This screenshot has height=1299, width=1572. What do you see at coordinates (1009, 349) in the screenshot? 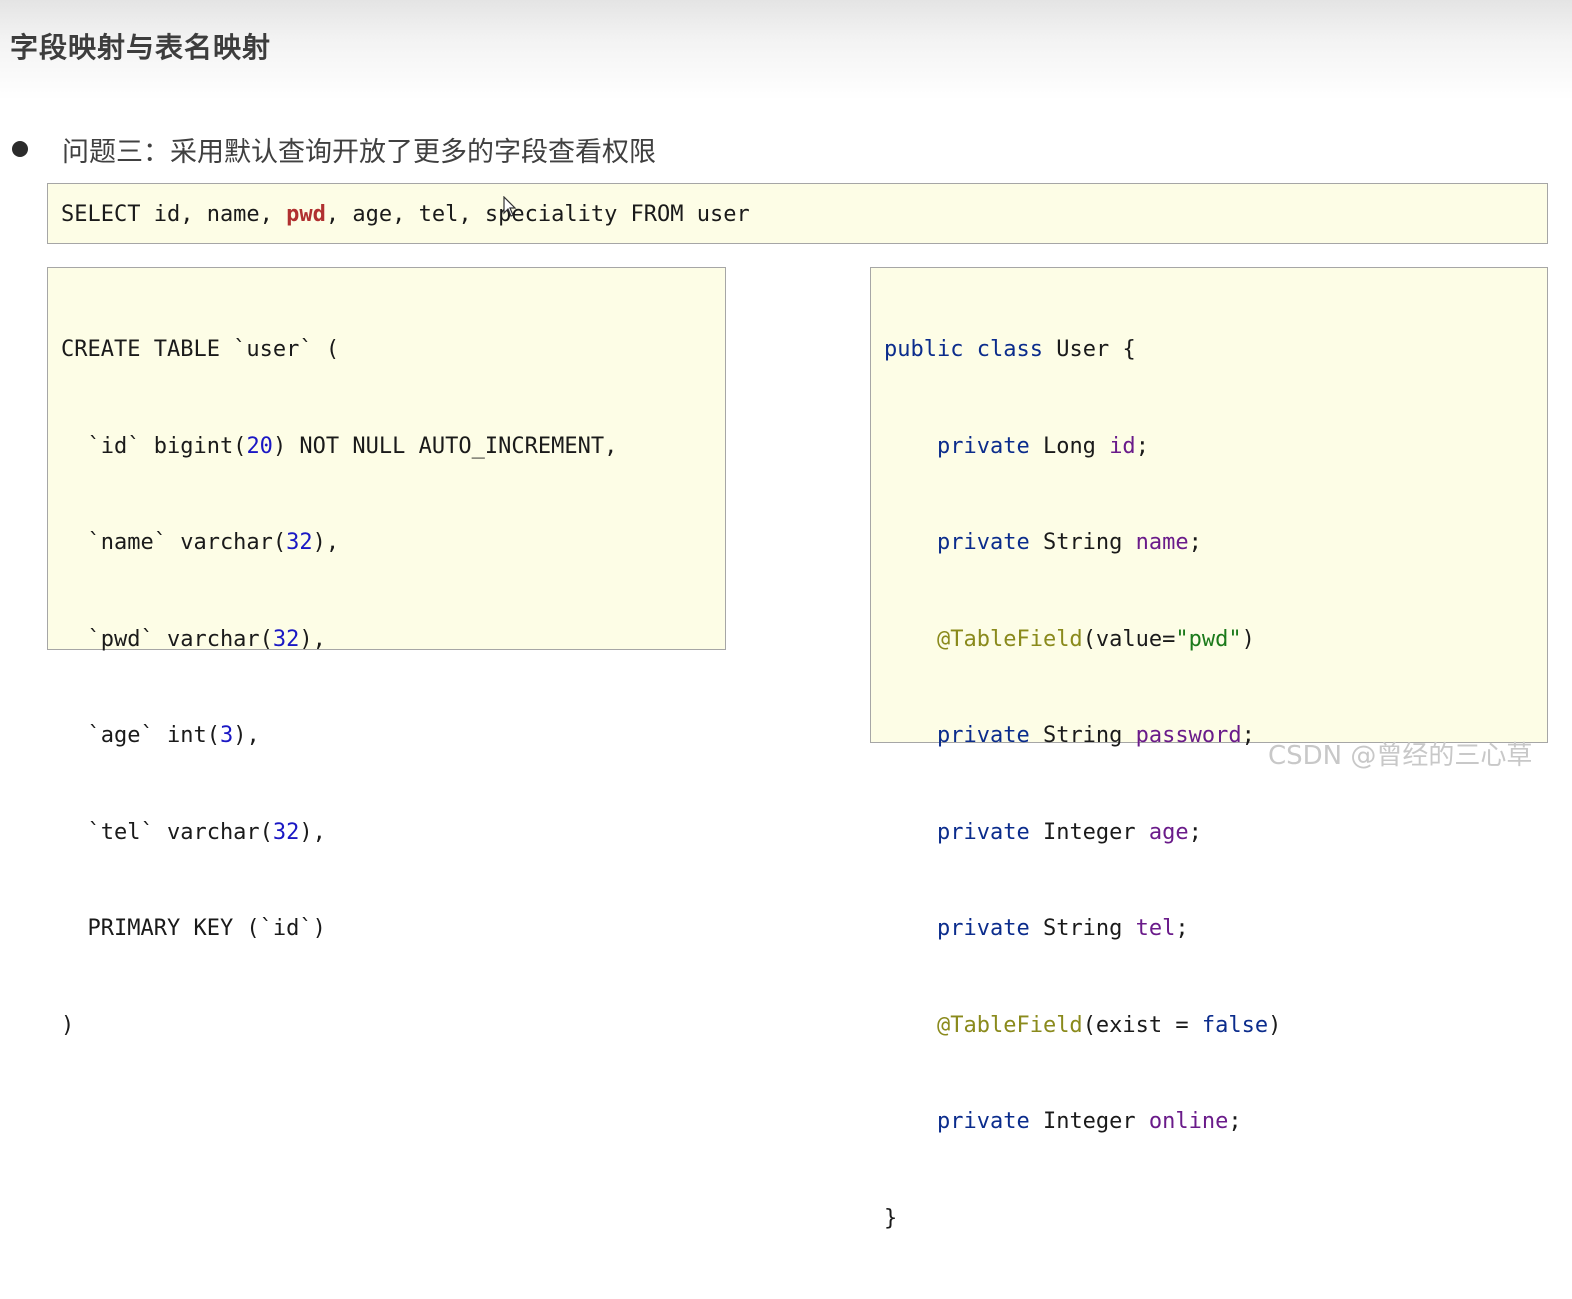
I see `code-keyword: class` at bounding box center [1009, 349].